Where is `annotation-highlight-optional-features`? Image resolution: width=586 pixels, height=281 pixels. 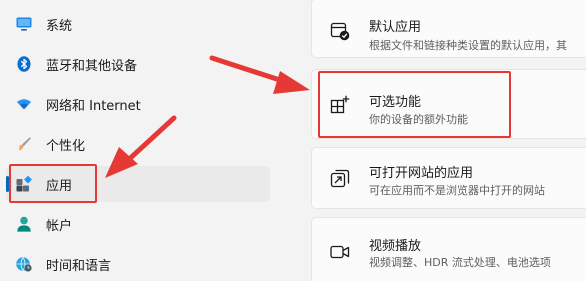 annotation-highlight-optional-features is located at coordinates (414, 104).